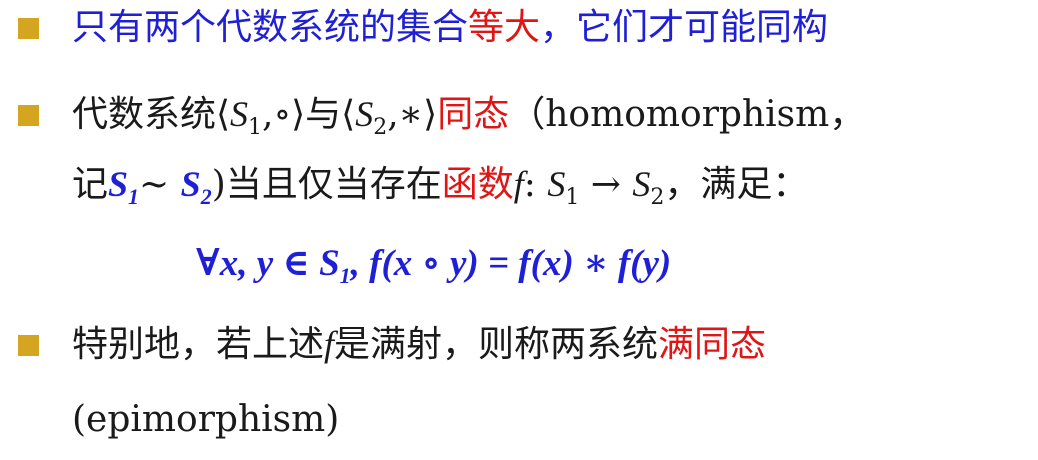 The width and height of the screenshot is (1038, 460). I want to click on equation: ∀x, y ∈ S1, f(x ∘ y) = f(x) ∗ f(y), so click(433, 266).